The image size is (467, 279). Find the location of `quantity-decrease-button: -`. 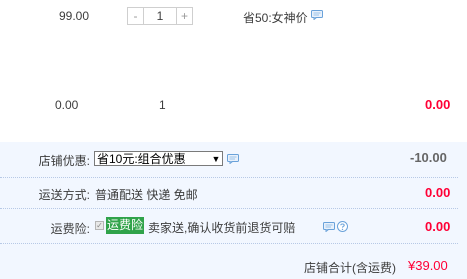

quantity-decrease-button: - is located at coordinates (136, 16).